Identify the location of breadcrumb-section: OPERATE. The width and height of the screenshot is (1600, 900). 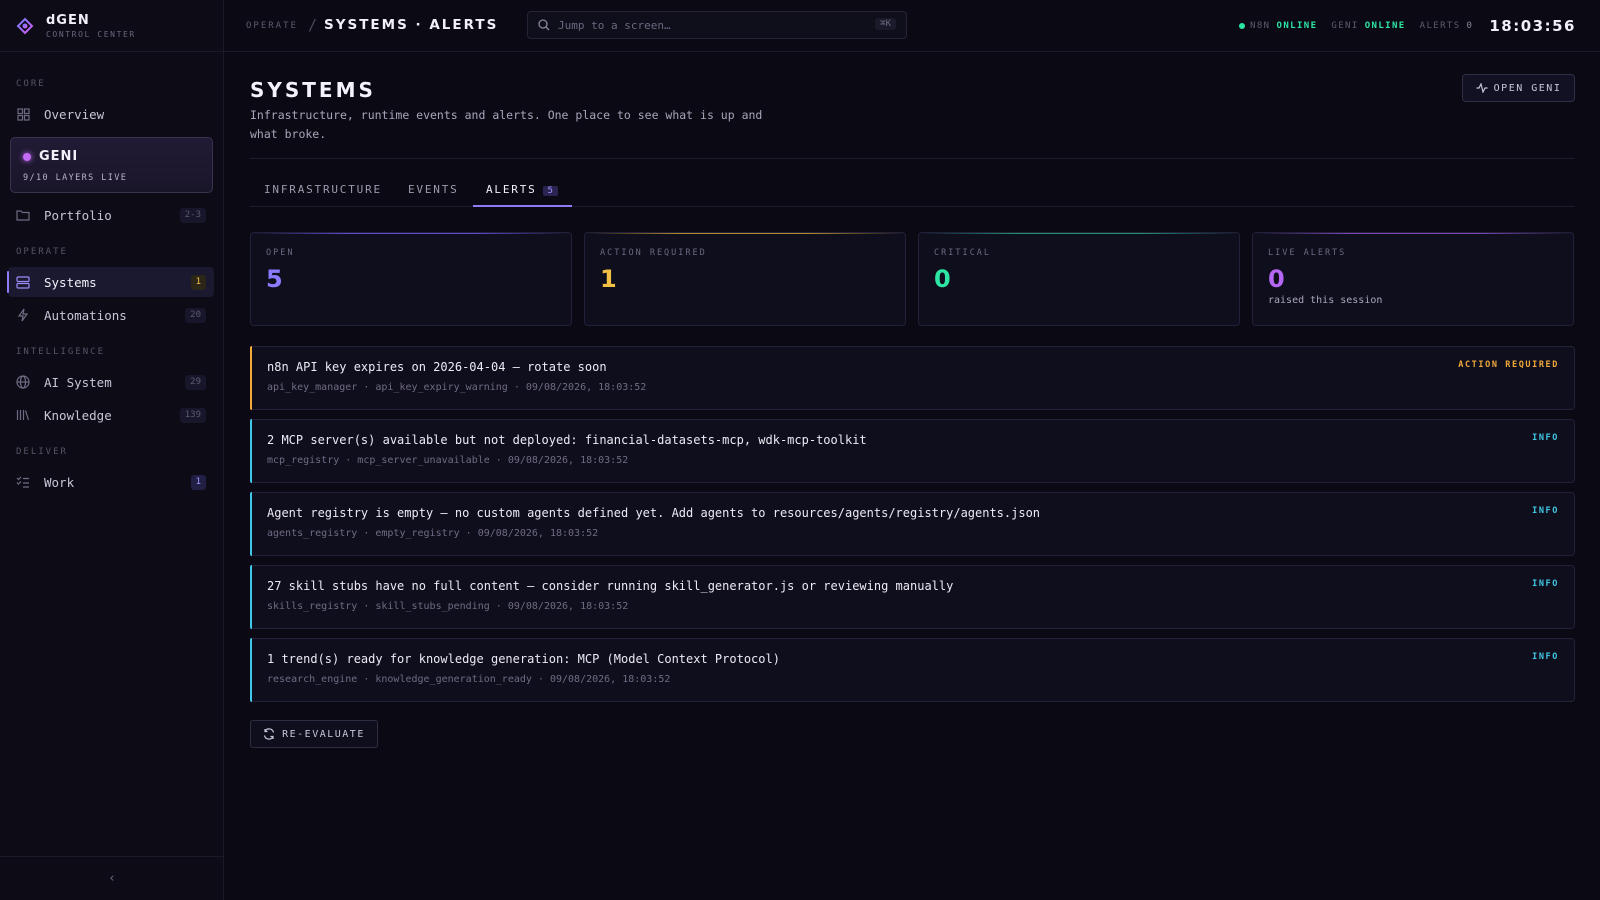
(272, 26).